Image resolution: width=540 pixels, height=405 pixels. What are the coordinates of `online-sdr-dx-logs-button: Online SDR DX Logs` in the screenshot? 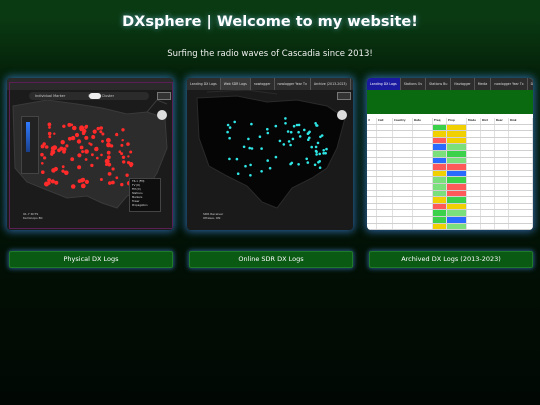 It's located at (271, 259).